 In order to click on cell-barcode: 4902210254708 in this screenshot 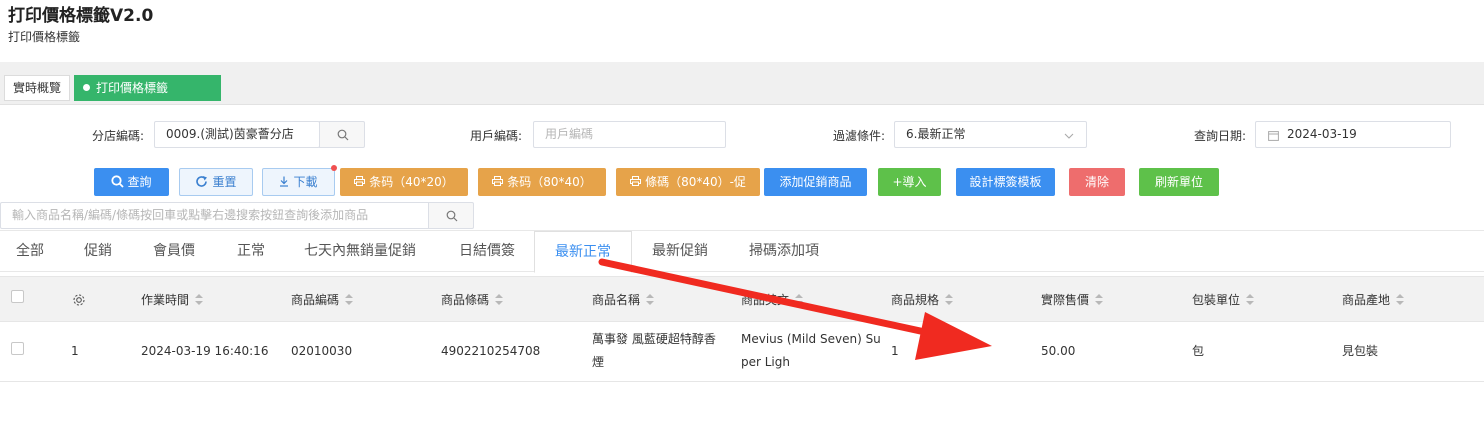, I will do `click(491, 351)`.